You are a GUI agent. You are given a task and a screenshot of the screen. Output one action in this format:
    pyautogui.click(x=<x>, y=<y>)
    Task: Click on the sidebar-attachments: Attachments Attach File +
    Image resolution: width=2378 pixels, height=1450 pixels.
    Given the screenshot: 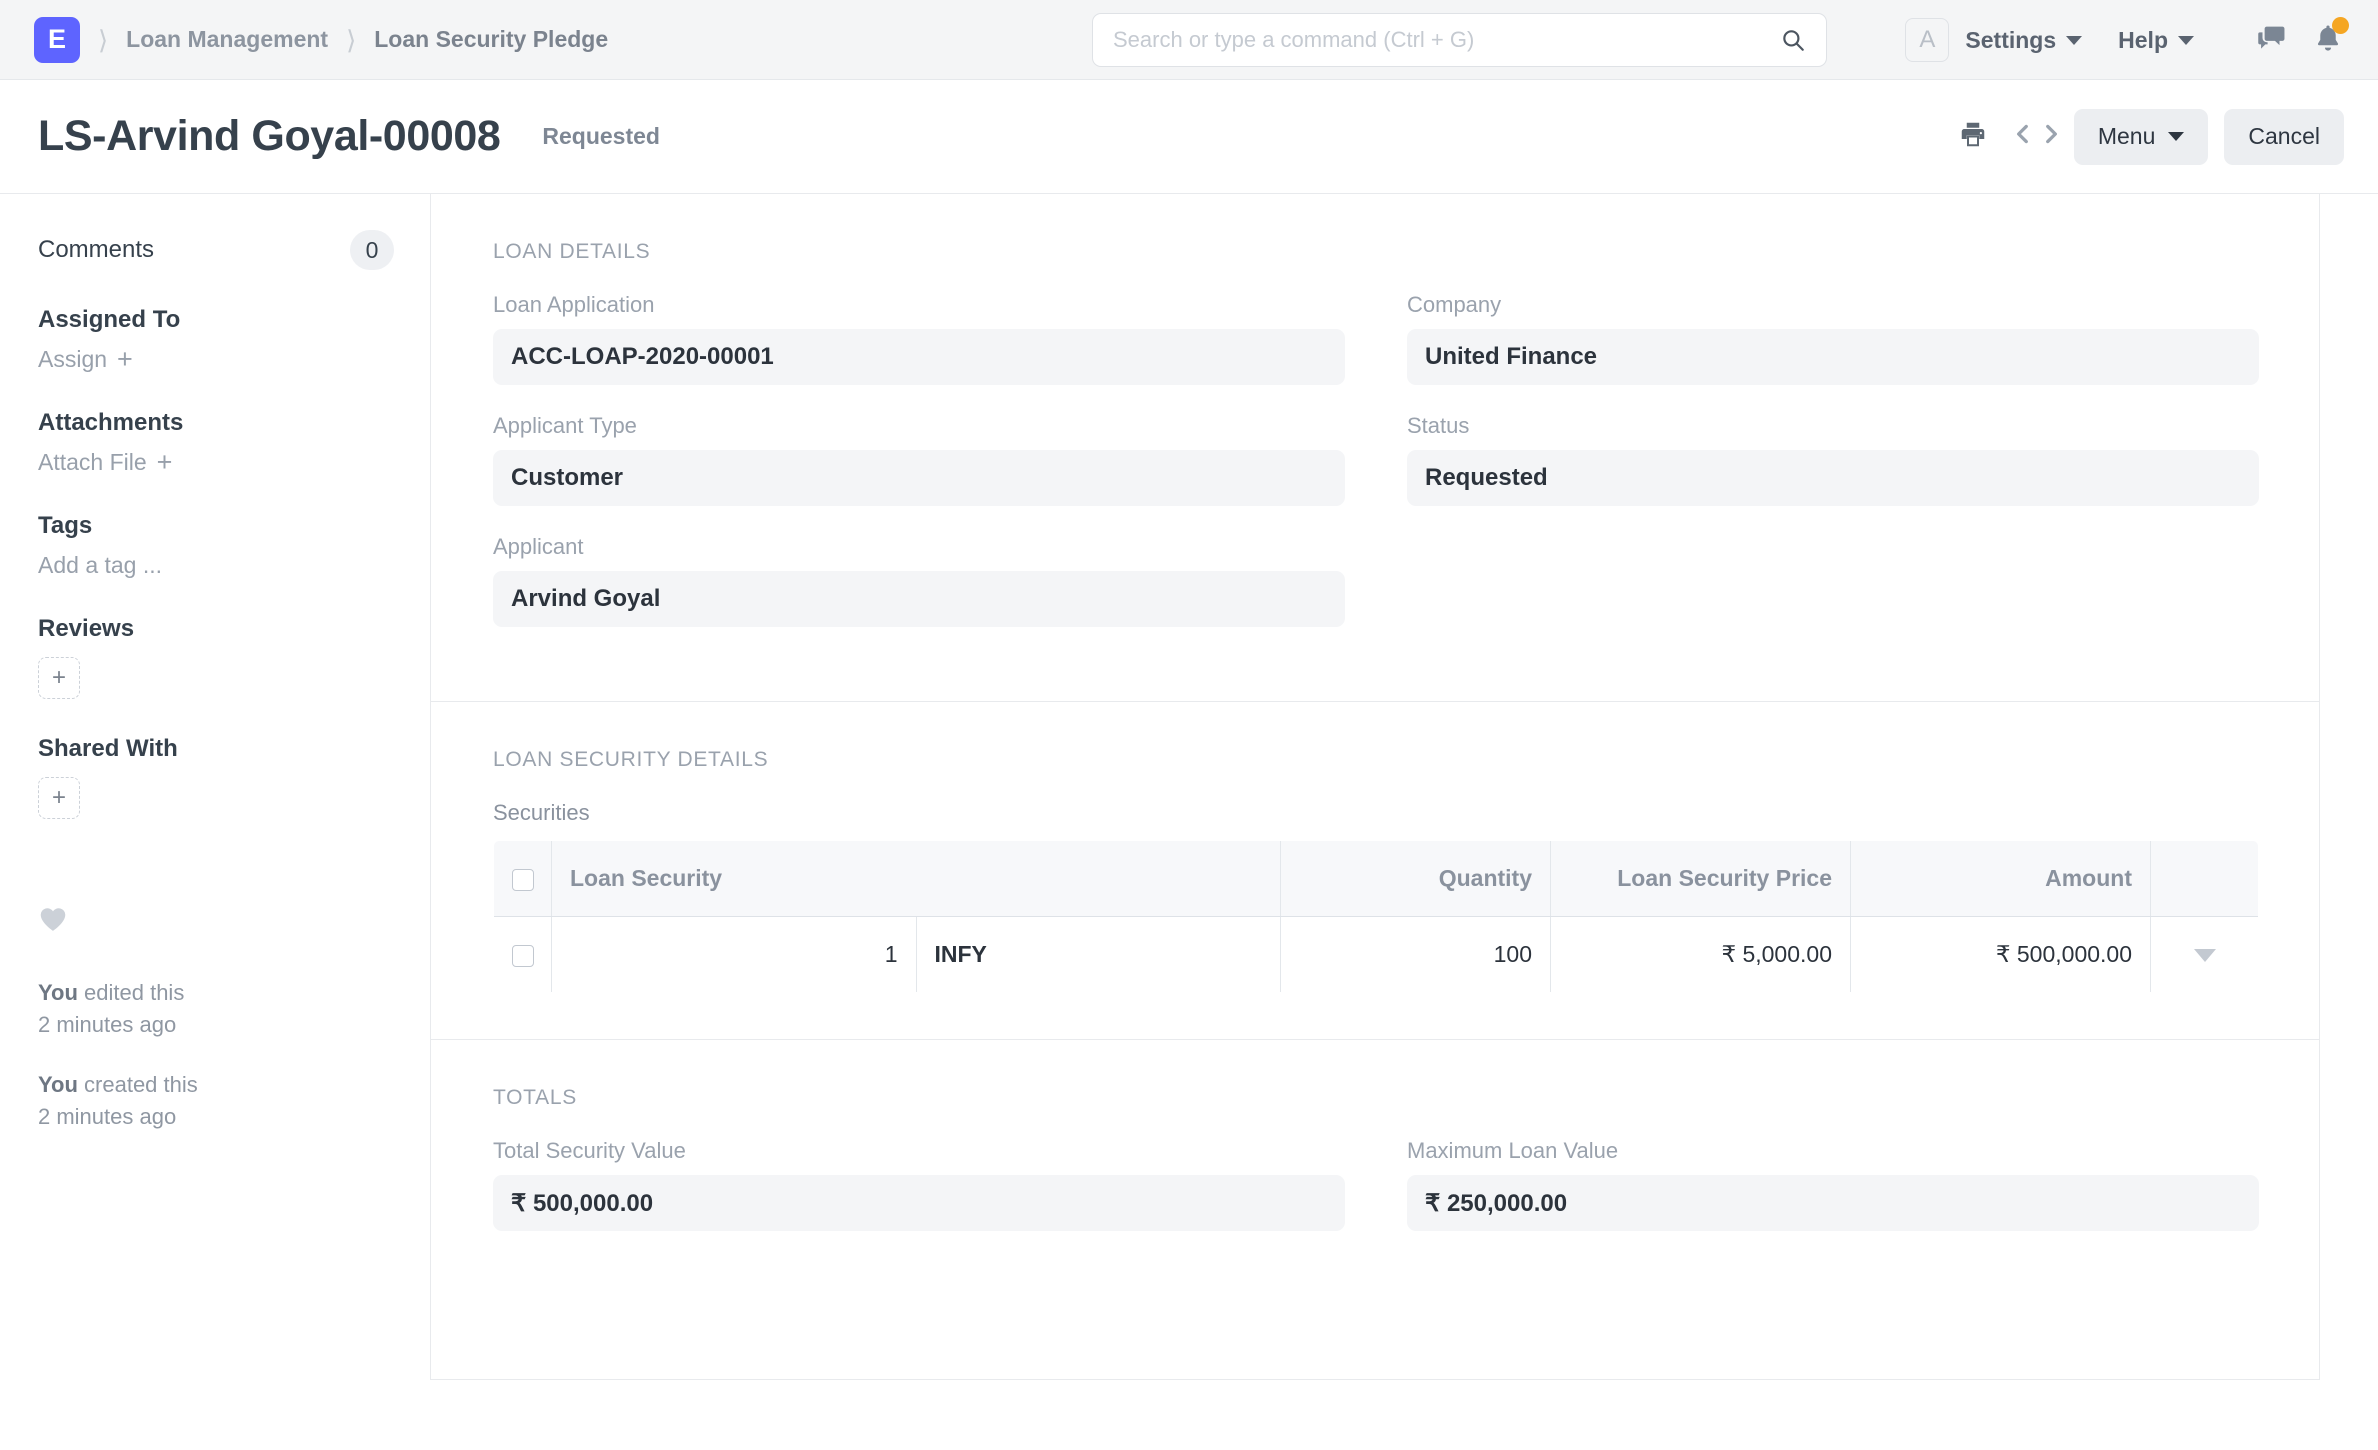 What is the action you would take?
    pyautogui.click(x=216, y=442)
    